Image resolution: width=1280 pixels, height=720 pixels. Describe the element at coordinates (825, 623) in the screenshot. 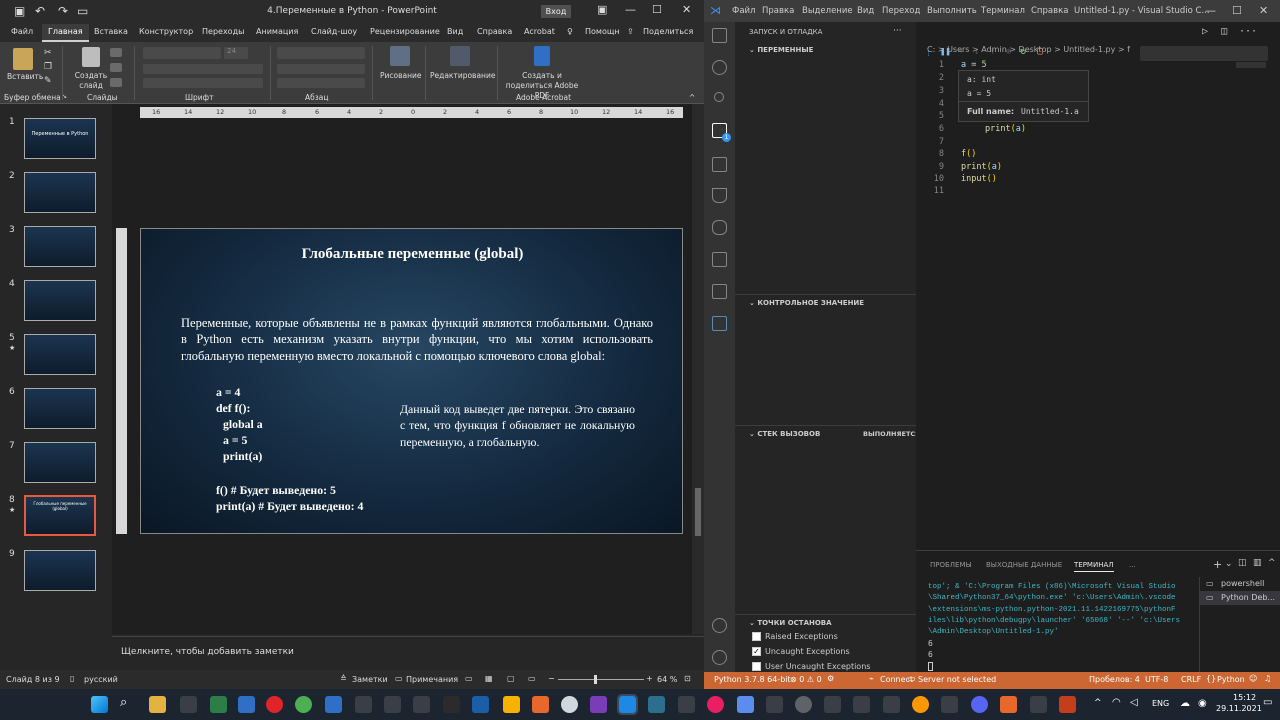

I see `section-breakpoints: ⌄ ТОЧКИ ОСТАНОВА` at that location.